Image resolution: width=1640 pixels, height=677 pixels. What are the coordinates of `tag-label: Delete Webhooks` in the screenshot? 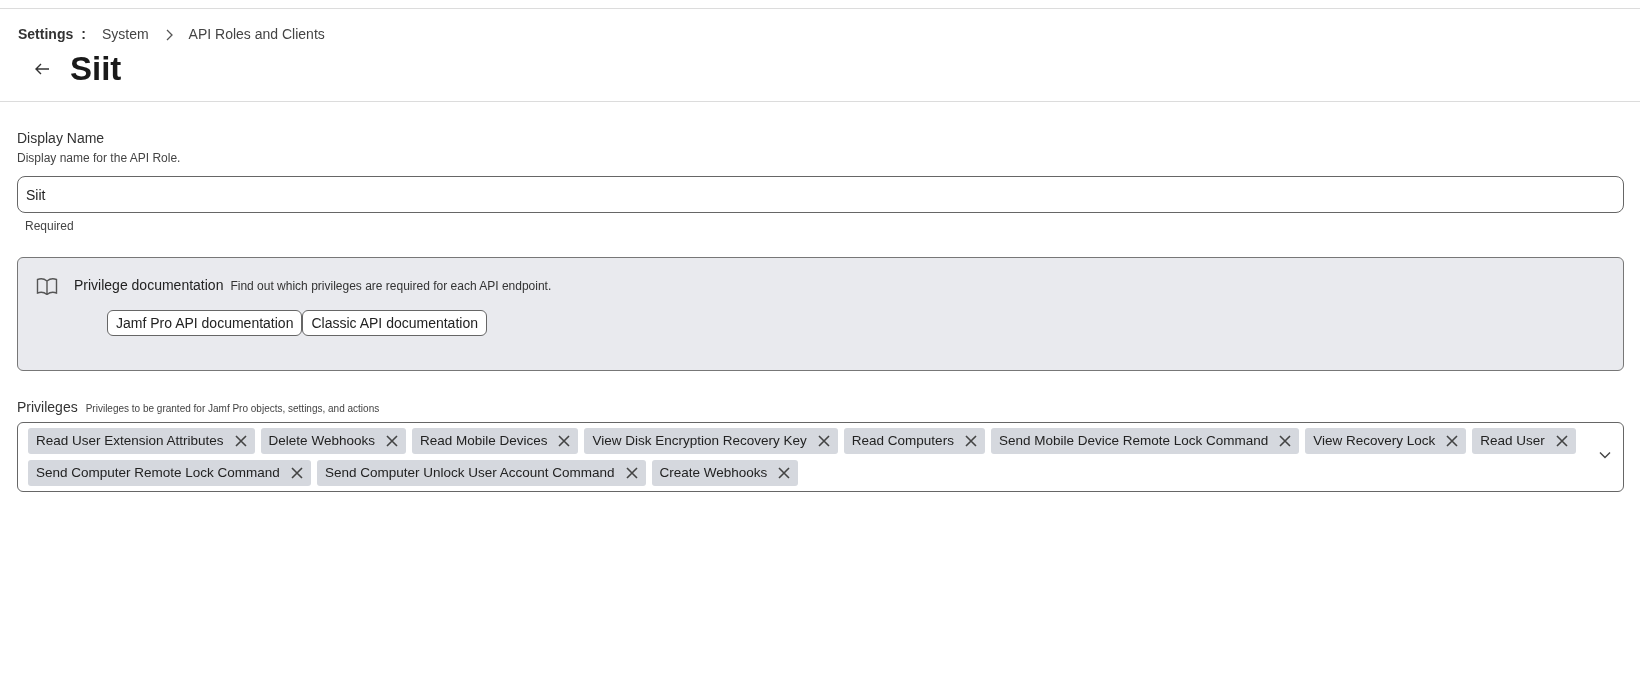 It's located at (321, 440).